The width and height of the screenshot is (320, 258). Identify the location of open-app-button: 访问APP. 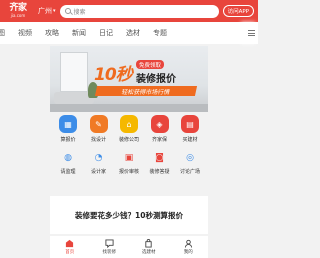
(238, 11).